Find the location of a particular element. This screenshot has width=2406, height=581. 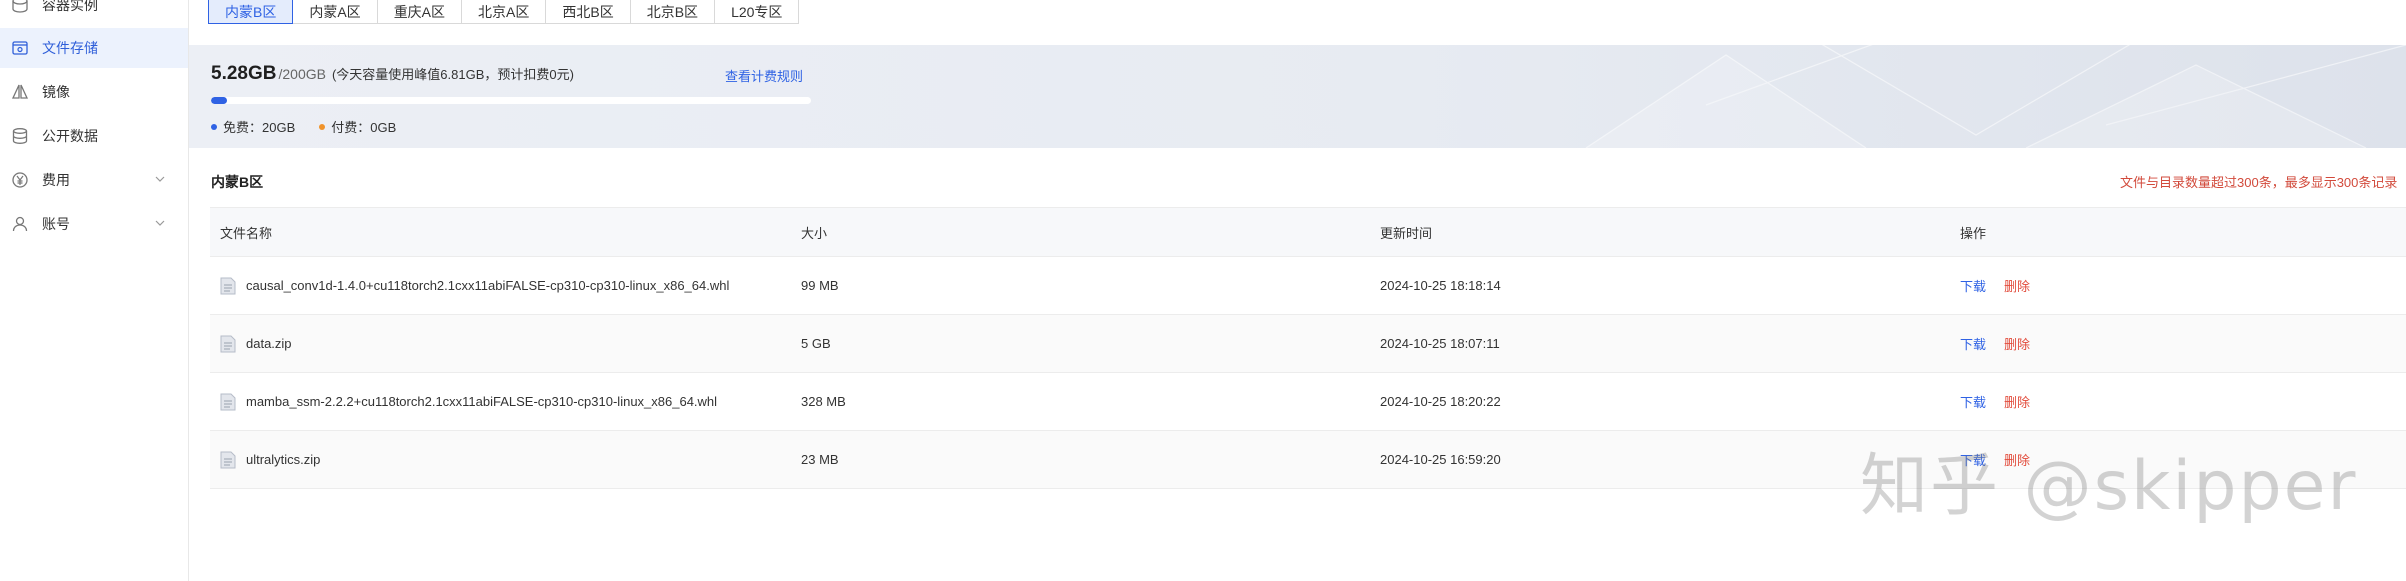

container-icon is located at coordinates (20, 7).